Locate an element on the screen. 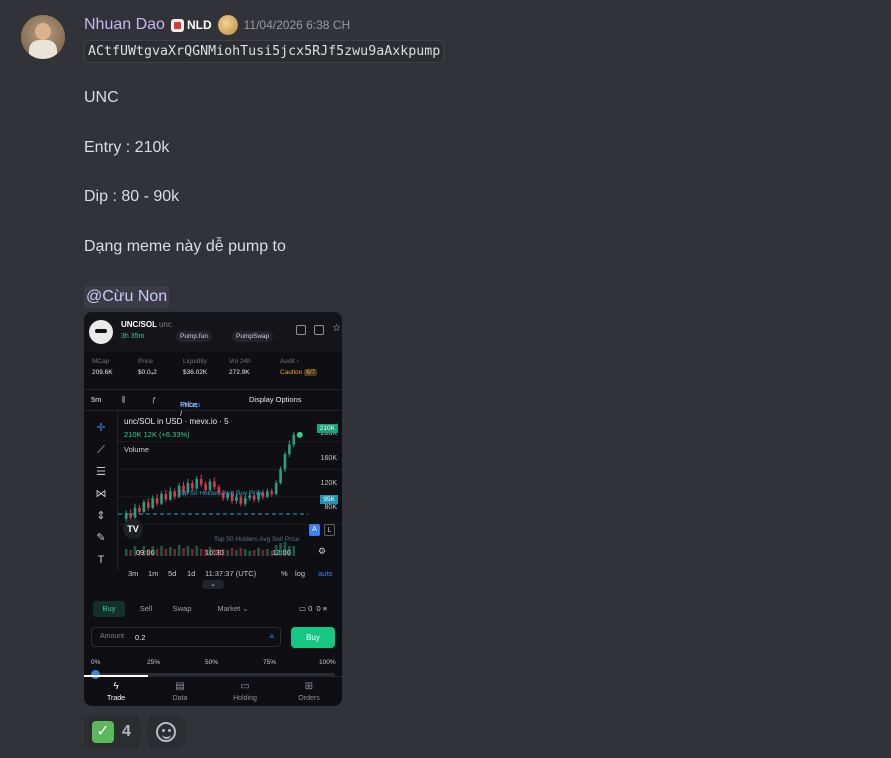 This screenshot has width=891, height=758. copy-icon is located at coordinates (301, 330).